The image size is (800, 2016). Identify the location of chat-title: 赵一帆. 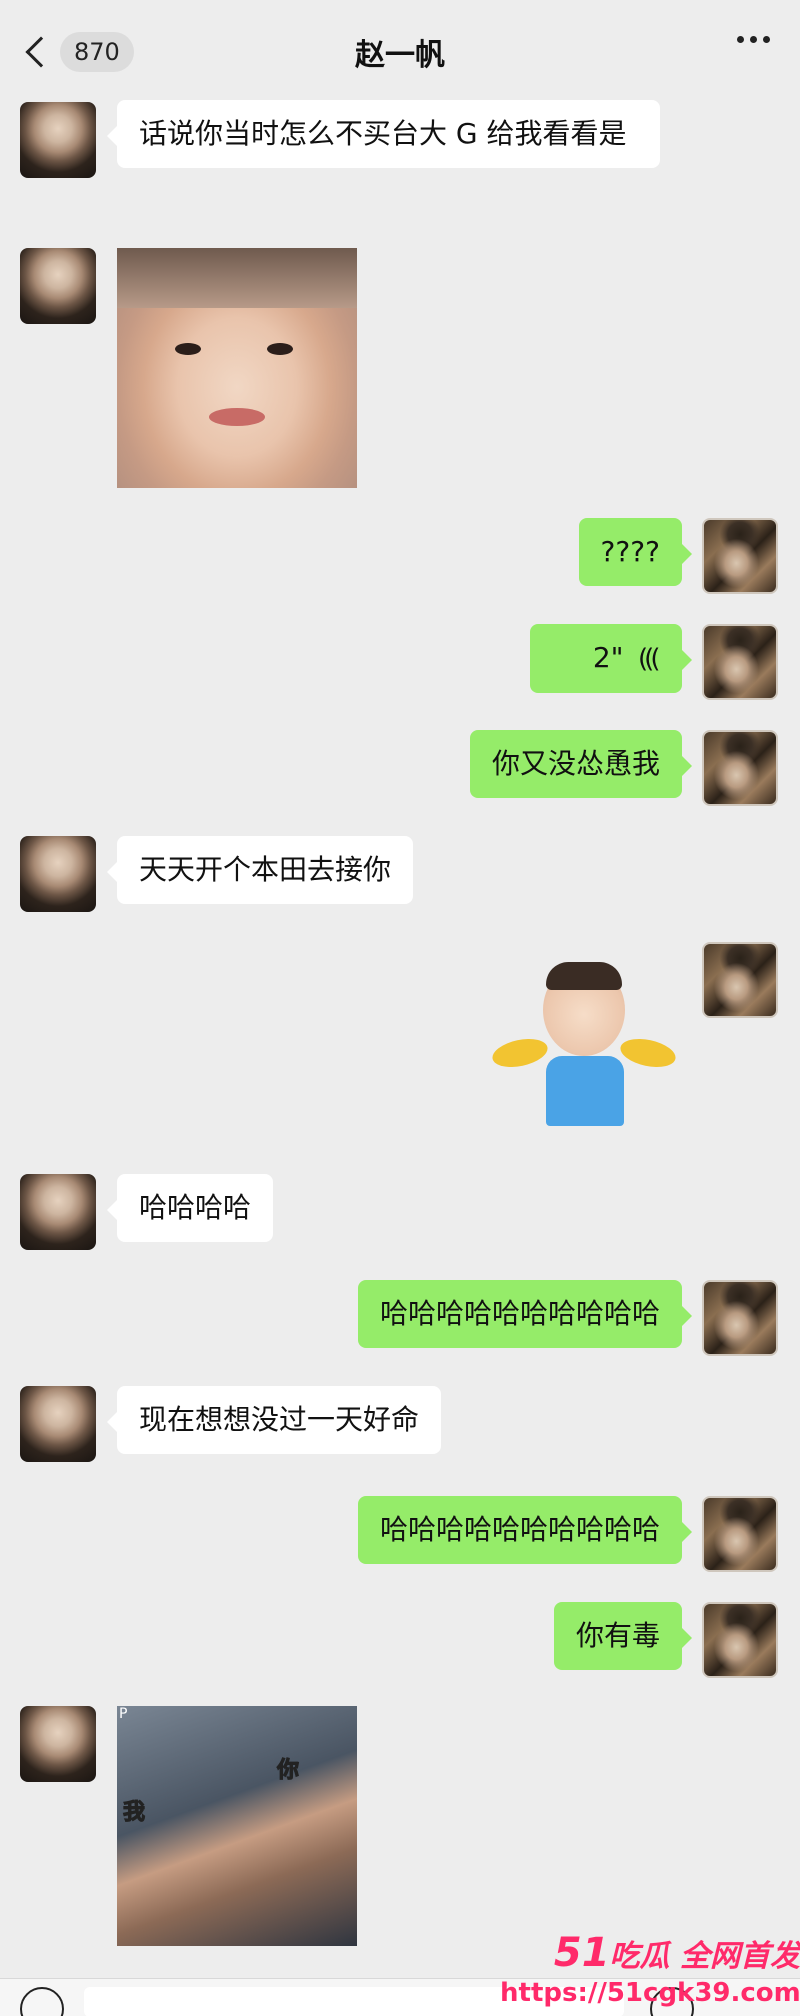
(400, 55).